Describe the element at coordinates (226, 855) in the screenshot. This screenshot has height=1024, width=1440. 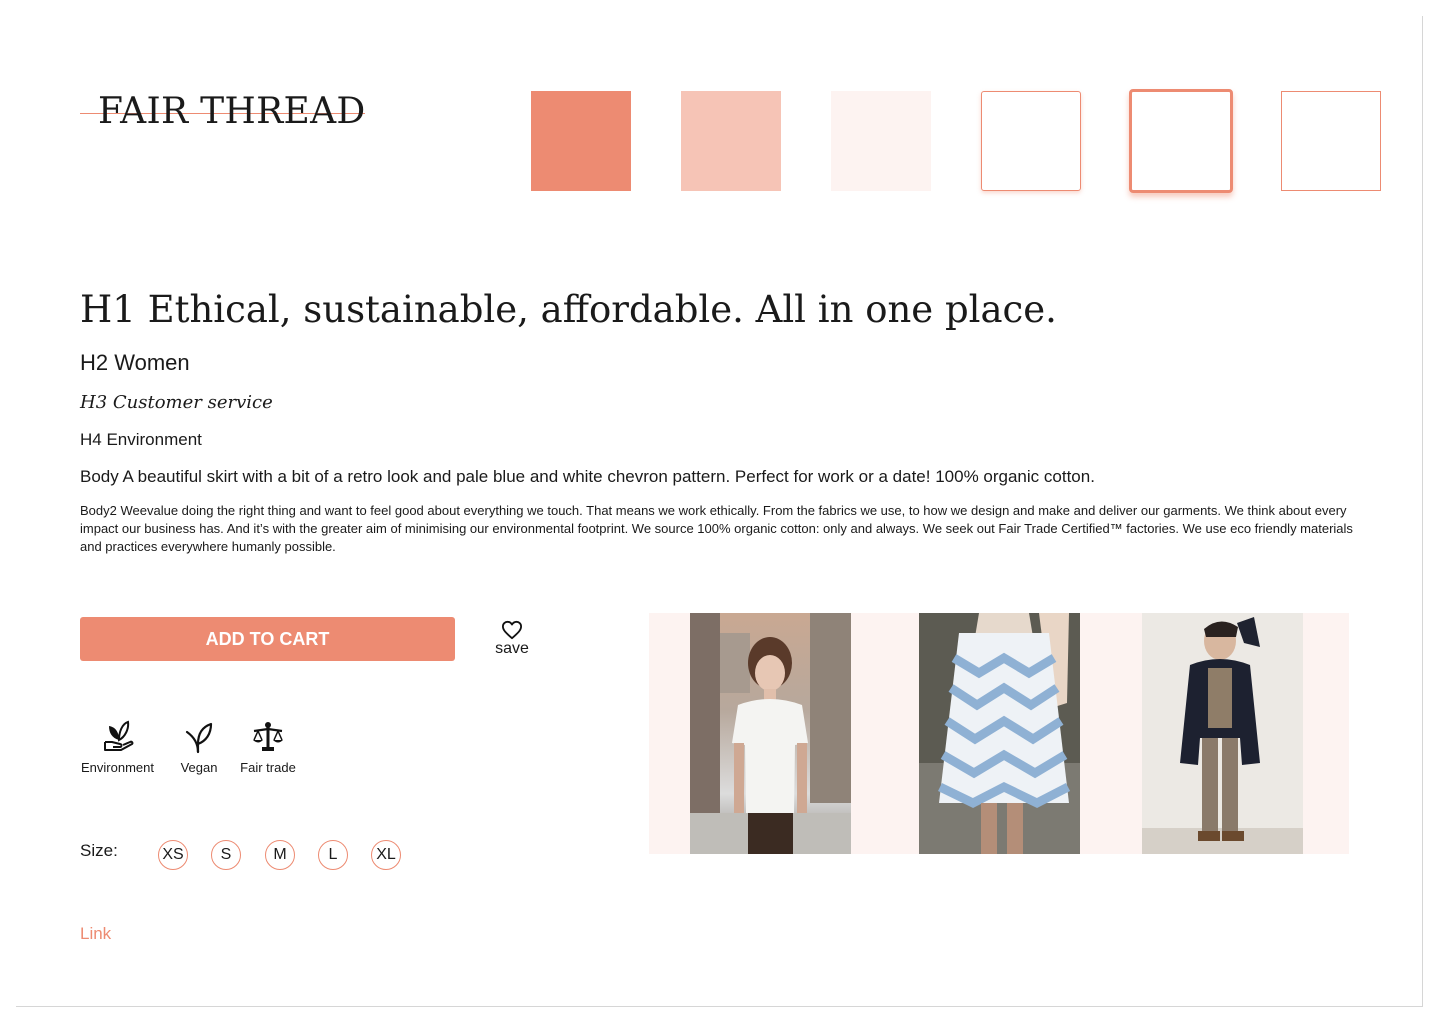
I see `size-option-s: S` at that location.